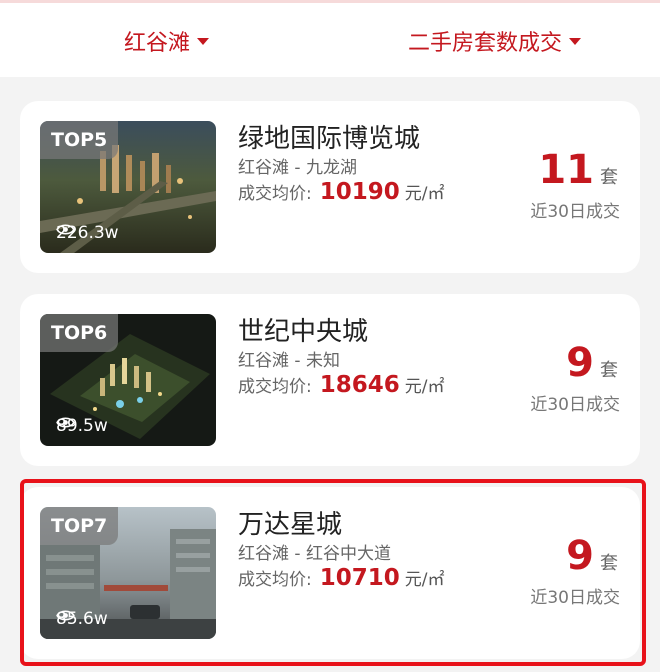 This screenshot has width=660, height=672. Describe the element at coordinates (128, 573) in the screenshot. I see `listing-thumbnail: TOP7 85.6w` at that location.